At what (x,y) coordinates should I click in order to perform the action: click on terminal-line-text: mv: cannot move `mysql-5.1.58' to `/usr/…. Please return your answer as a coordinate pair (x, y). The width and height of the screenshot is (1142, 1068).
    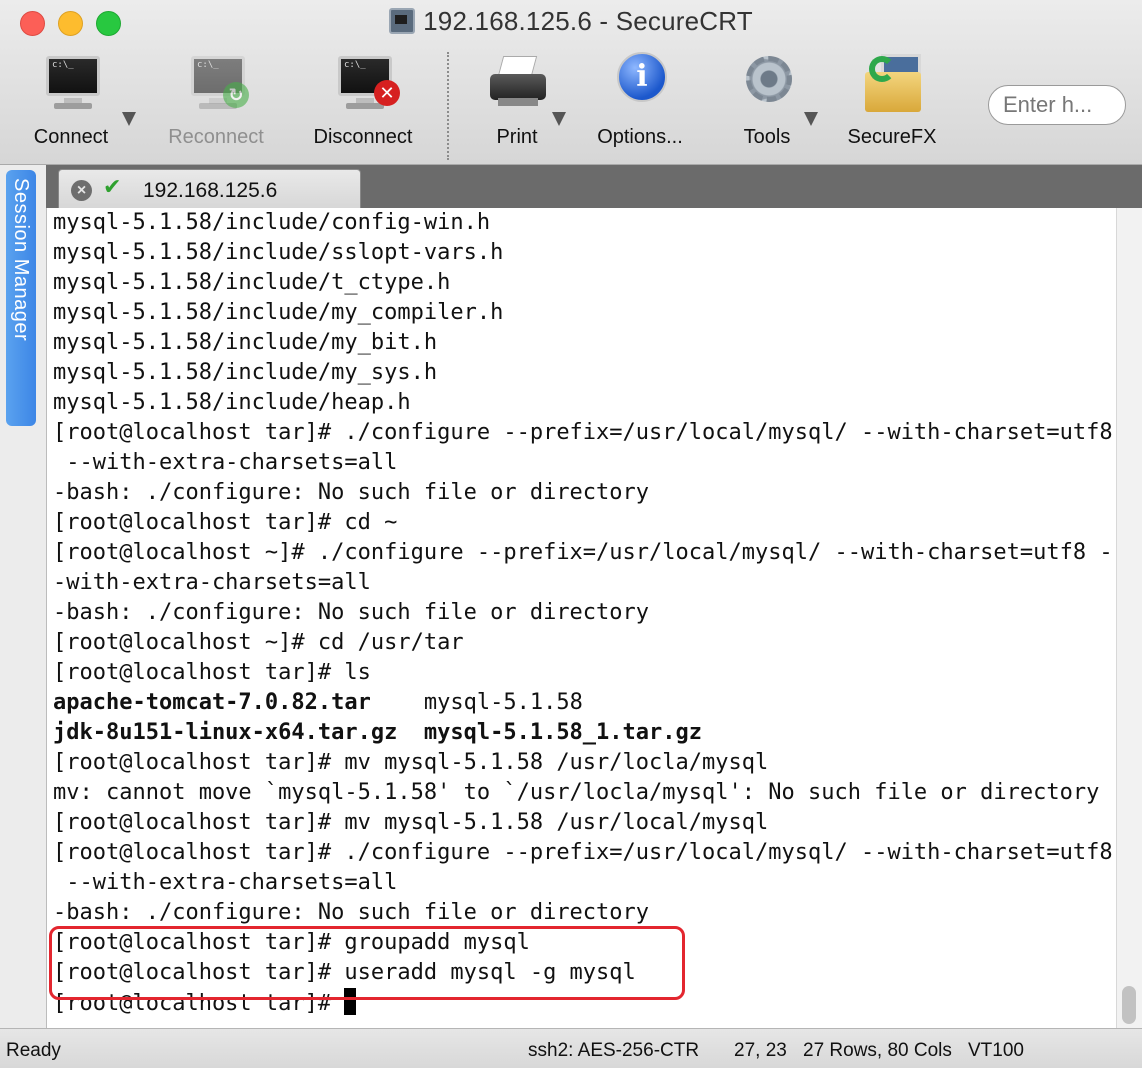
    Looking at the image, I should click on (576, 792).